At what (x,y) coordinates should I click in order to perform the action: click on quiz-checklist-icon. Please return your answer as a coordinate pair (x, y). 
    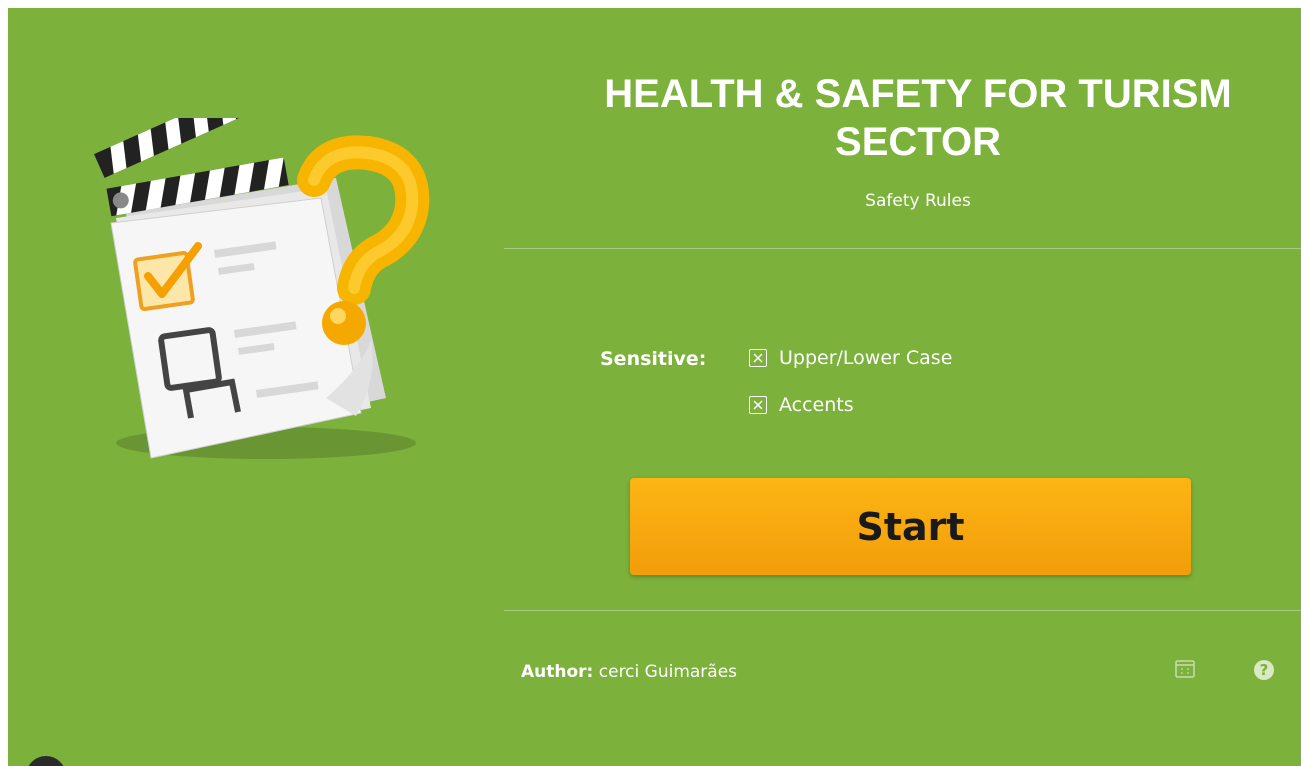
    Looking at the image, I should click on (262, 288).